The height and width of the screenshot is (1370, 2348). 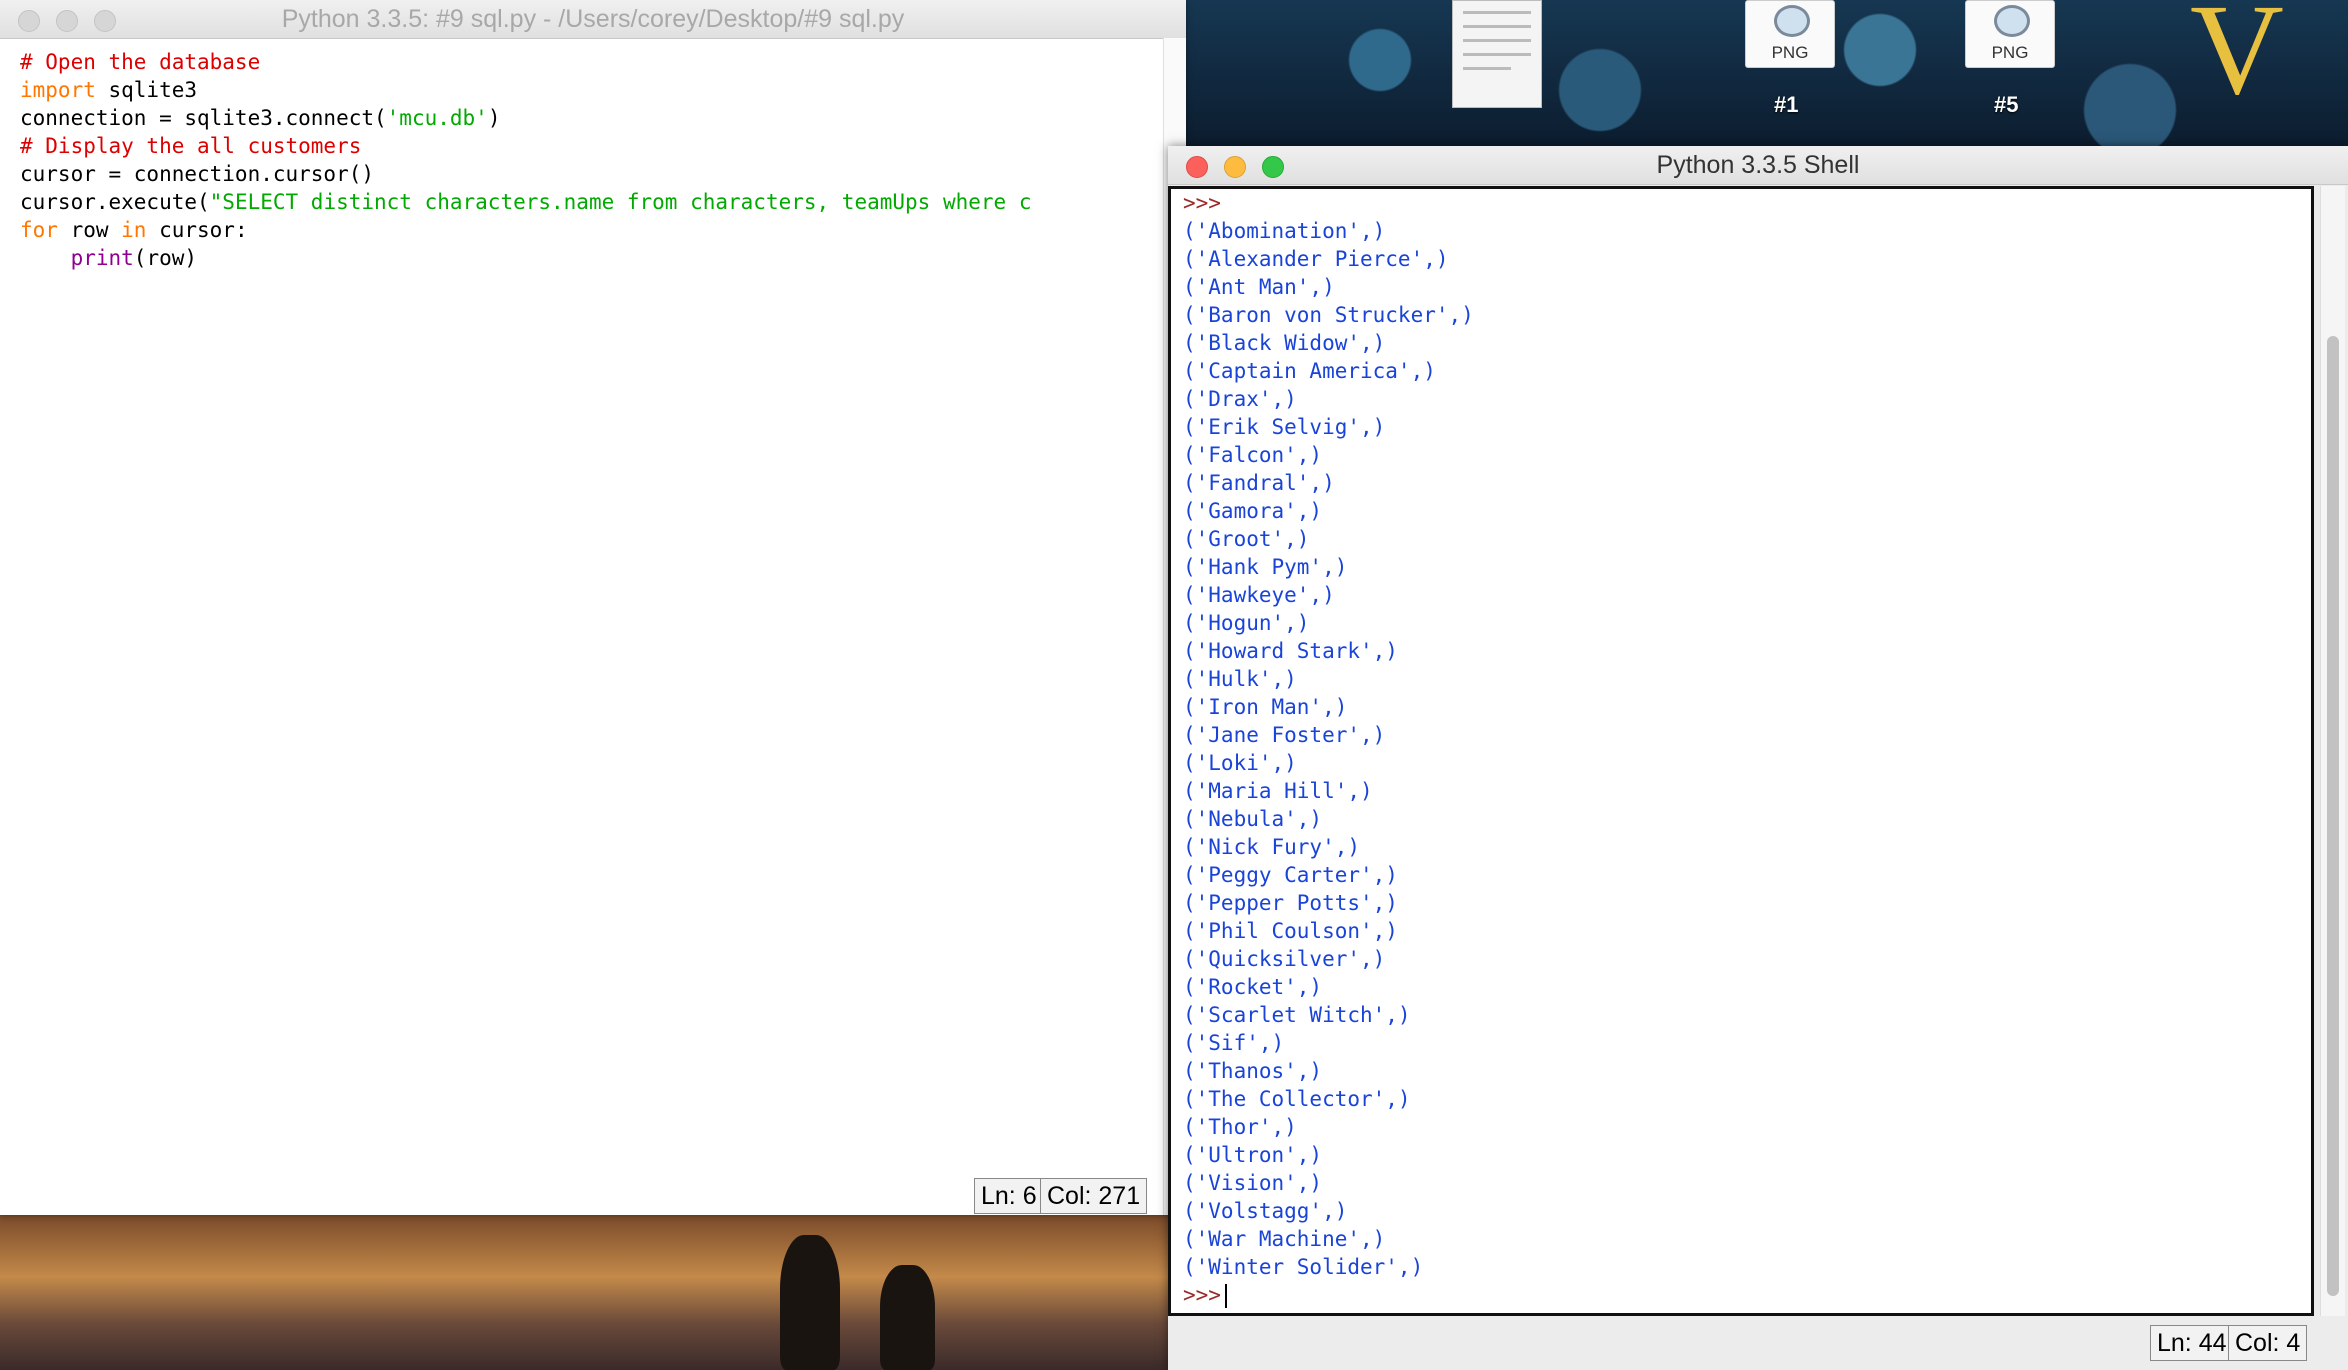 What do you see at coordinates (39, 230) in the screenshot?
I see `code-token: for` at bounding box center [39, 230].